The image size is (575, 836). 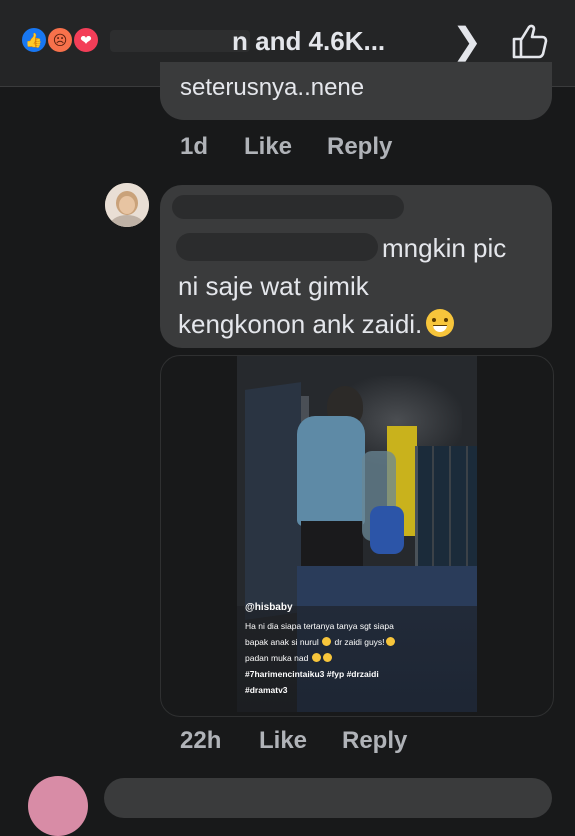 What do you see at coordinates (86, 40) in the screenshot?
I see `love-reaction-icon: ❤` at bounding box center [86, 40].